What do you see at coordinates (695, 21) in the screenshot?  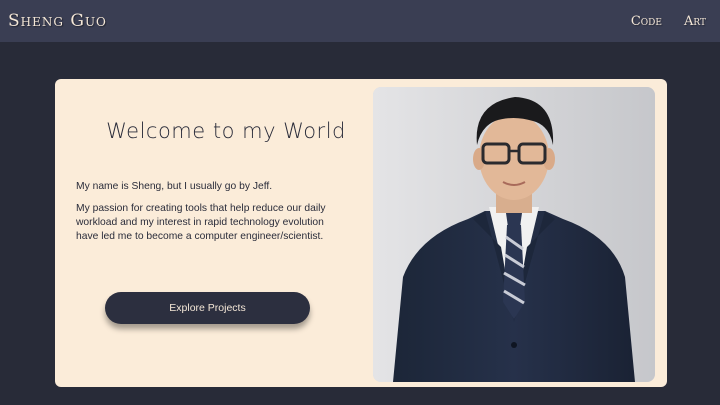 I see `nav-link-art: Art` at bounding box center [695, 21].